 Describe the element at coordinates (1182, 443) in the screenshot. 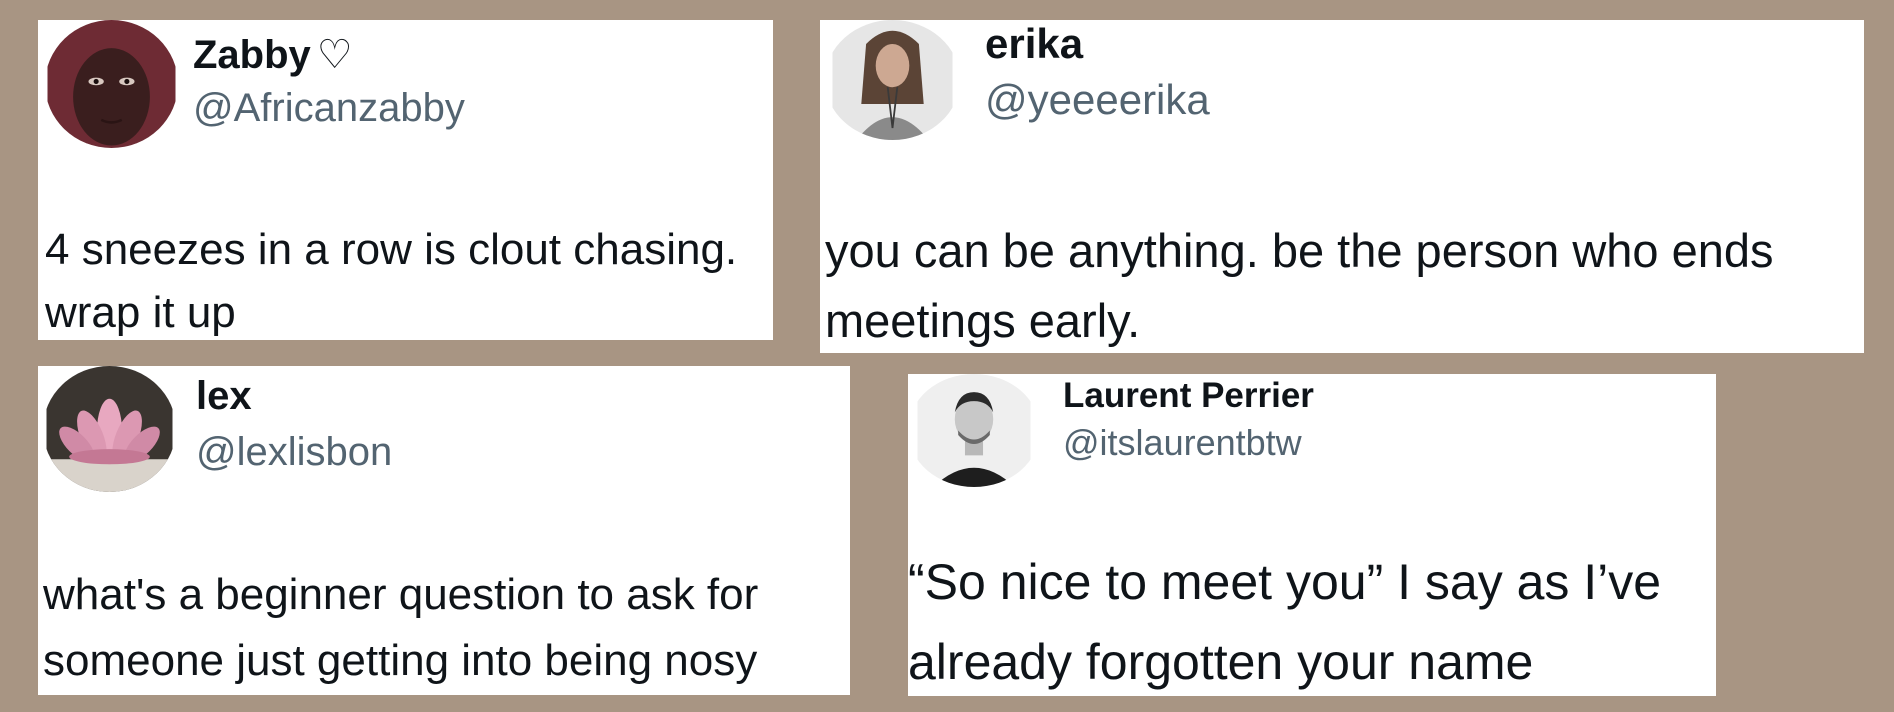

I see `user-handle: @itslaurentbtw` at that location.